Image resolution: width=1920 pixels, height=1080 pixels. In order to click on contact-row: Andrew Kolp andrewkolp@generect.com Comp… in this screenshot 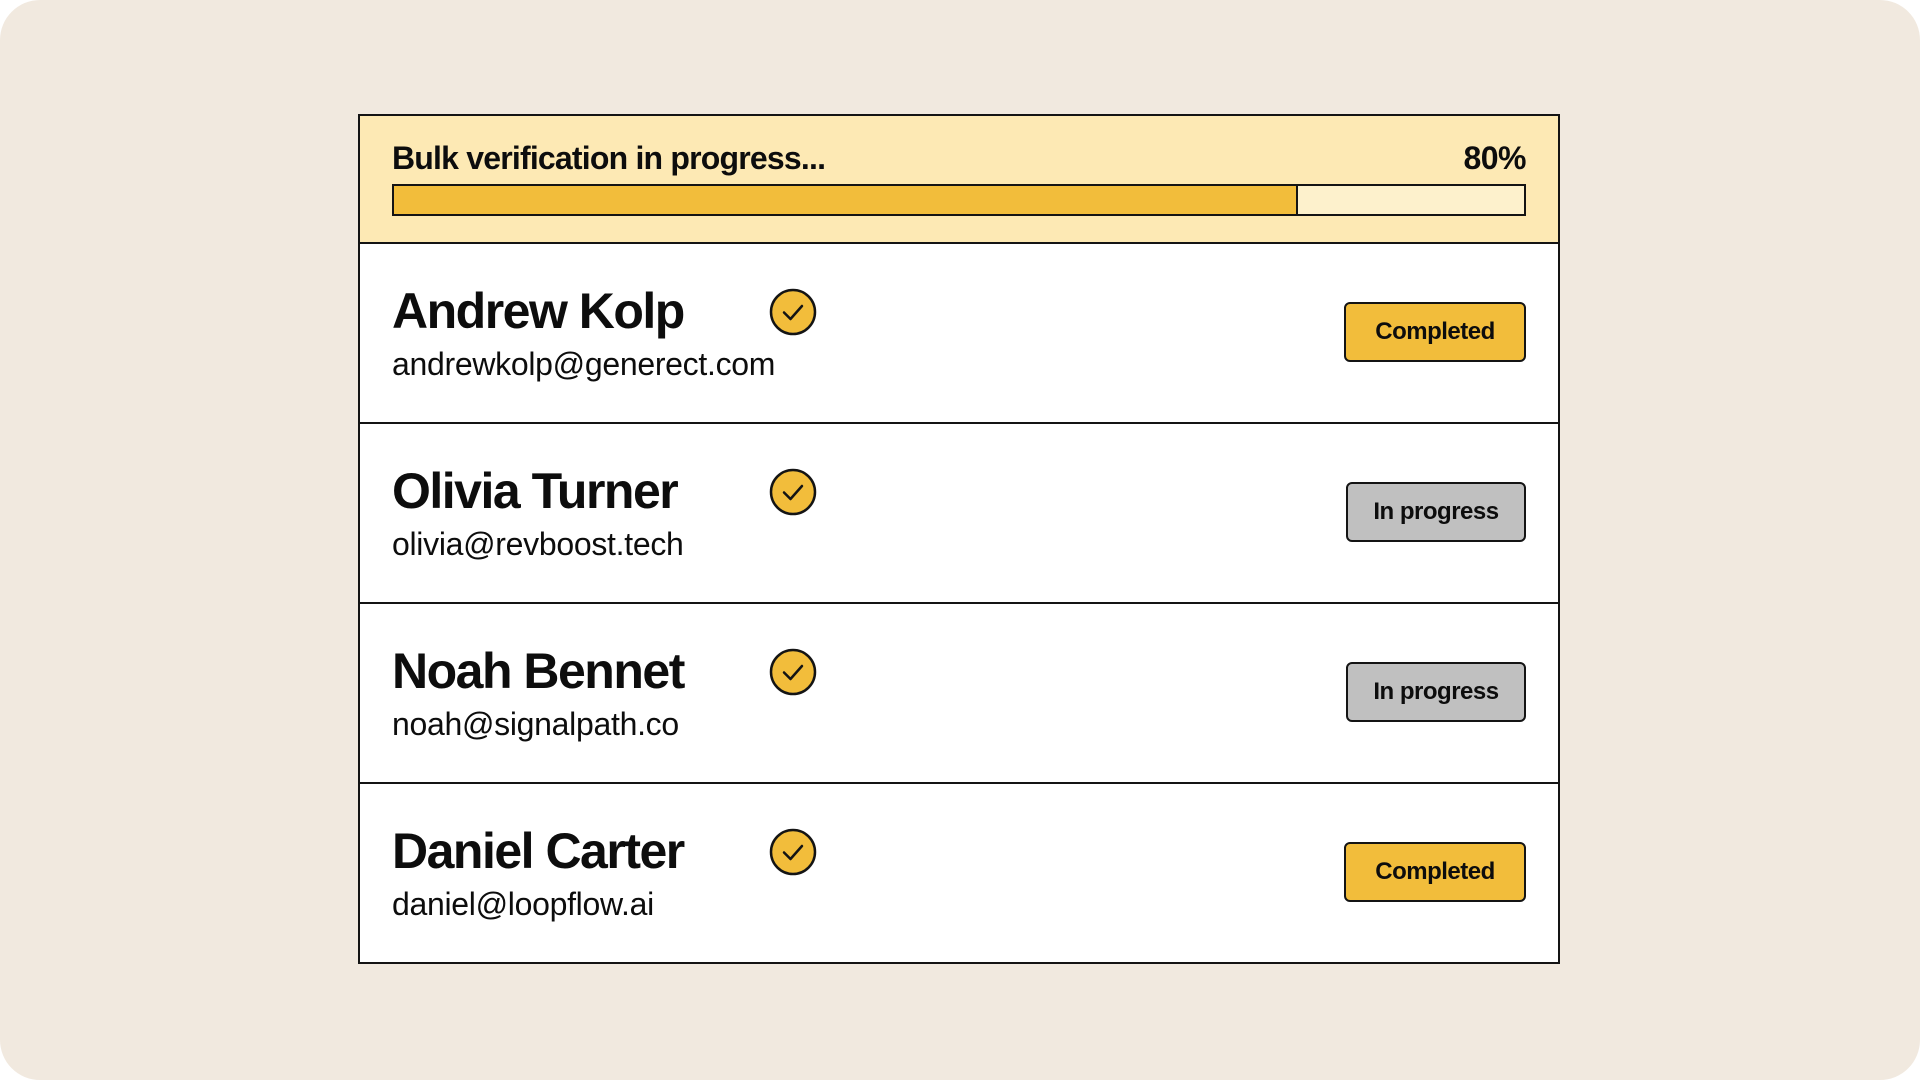, I will do `click(959, 334)`.